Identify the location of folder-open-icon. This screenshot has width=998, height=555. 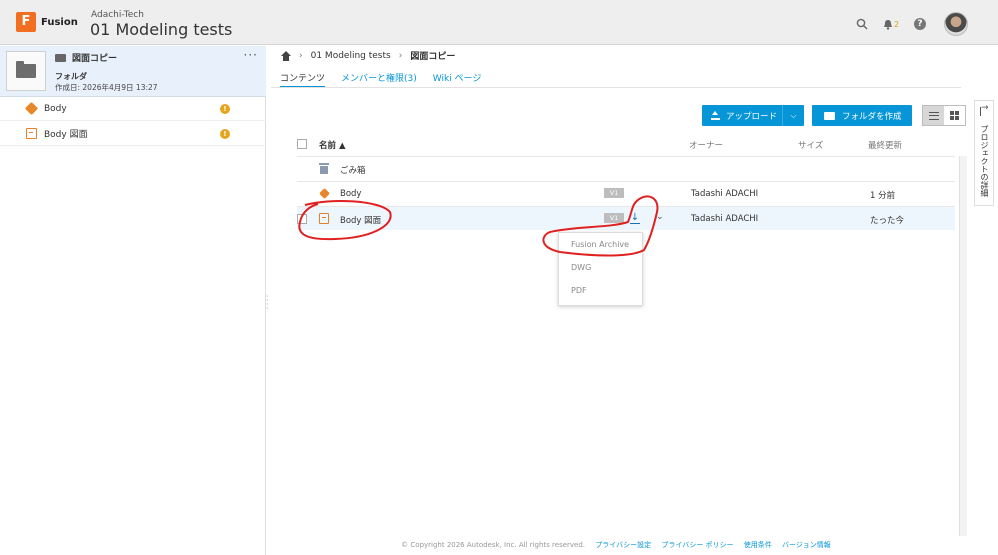
(60, 57).